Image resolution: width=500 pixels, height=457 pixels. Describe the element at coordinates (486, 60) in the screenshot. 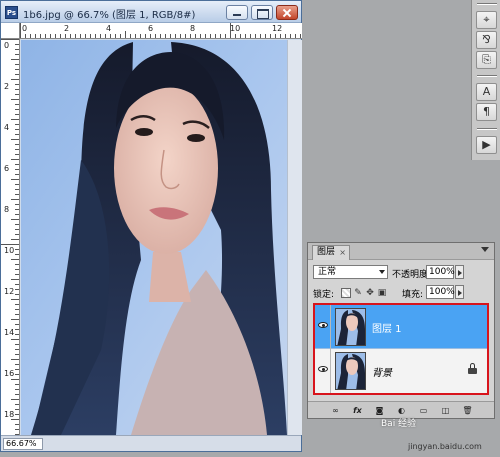

I see `clone-source-icon: ⎘` at that location.